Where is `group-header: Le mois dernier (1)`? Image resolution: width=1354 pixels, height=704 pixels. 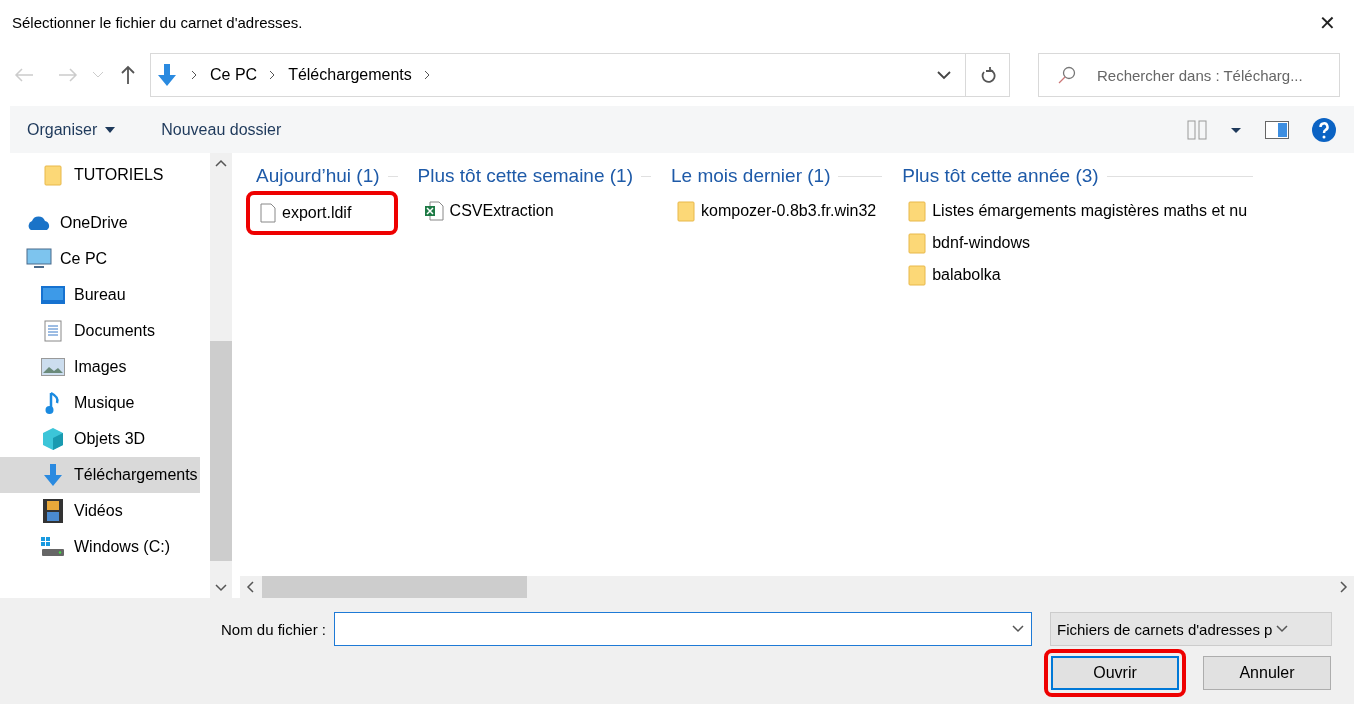
group-header: Le mois dernier (1) is located at coordinates (751, 176).